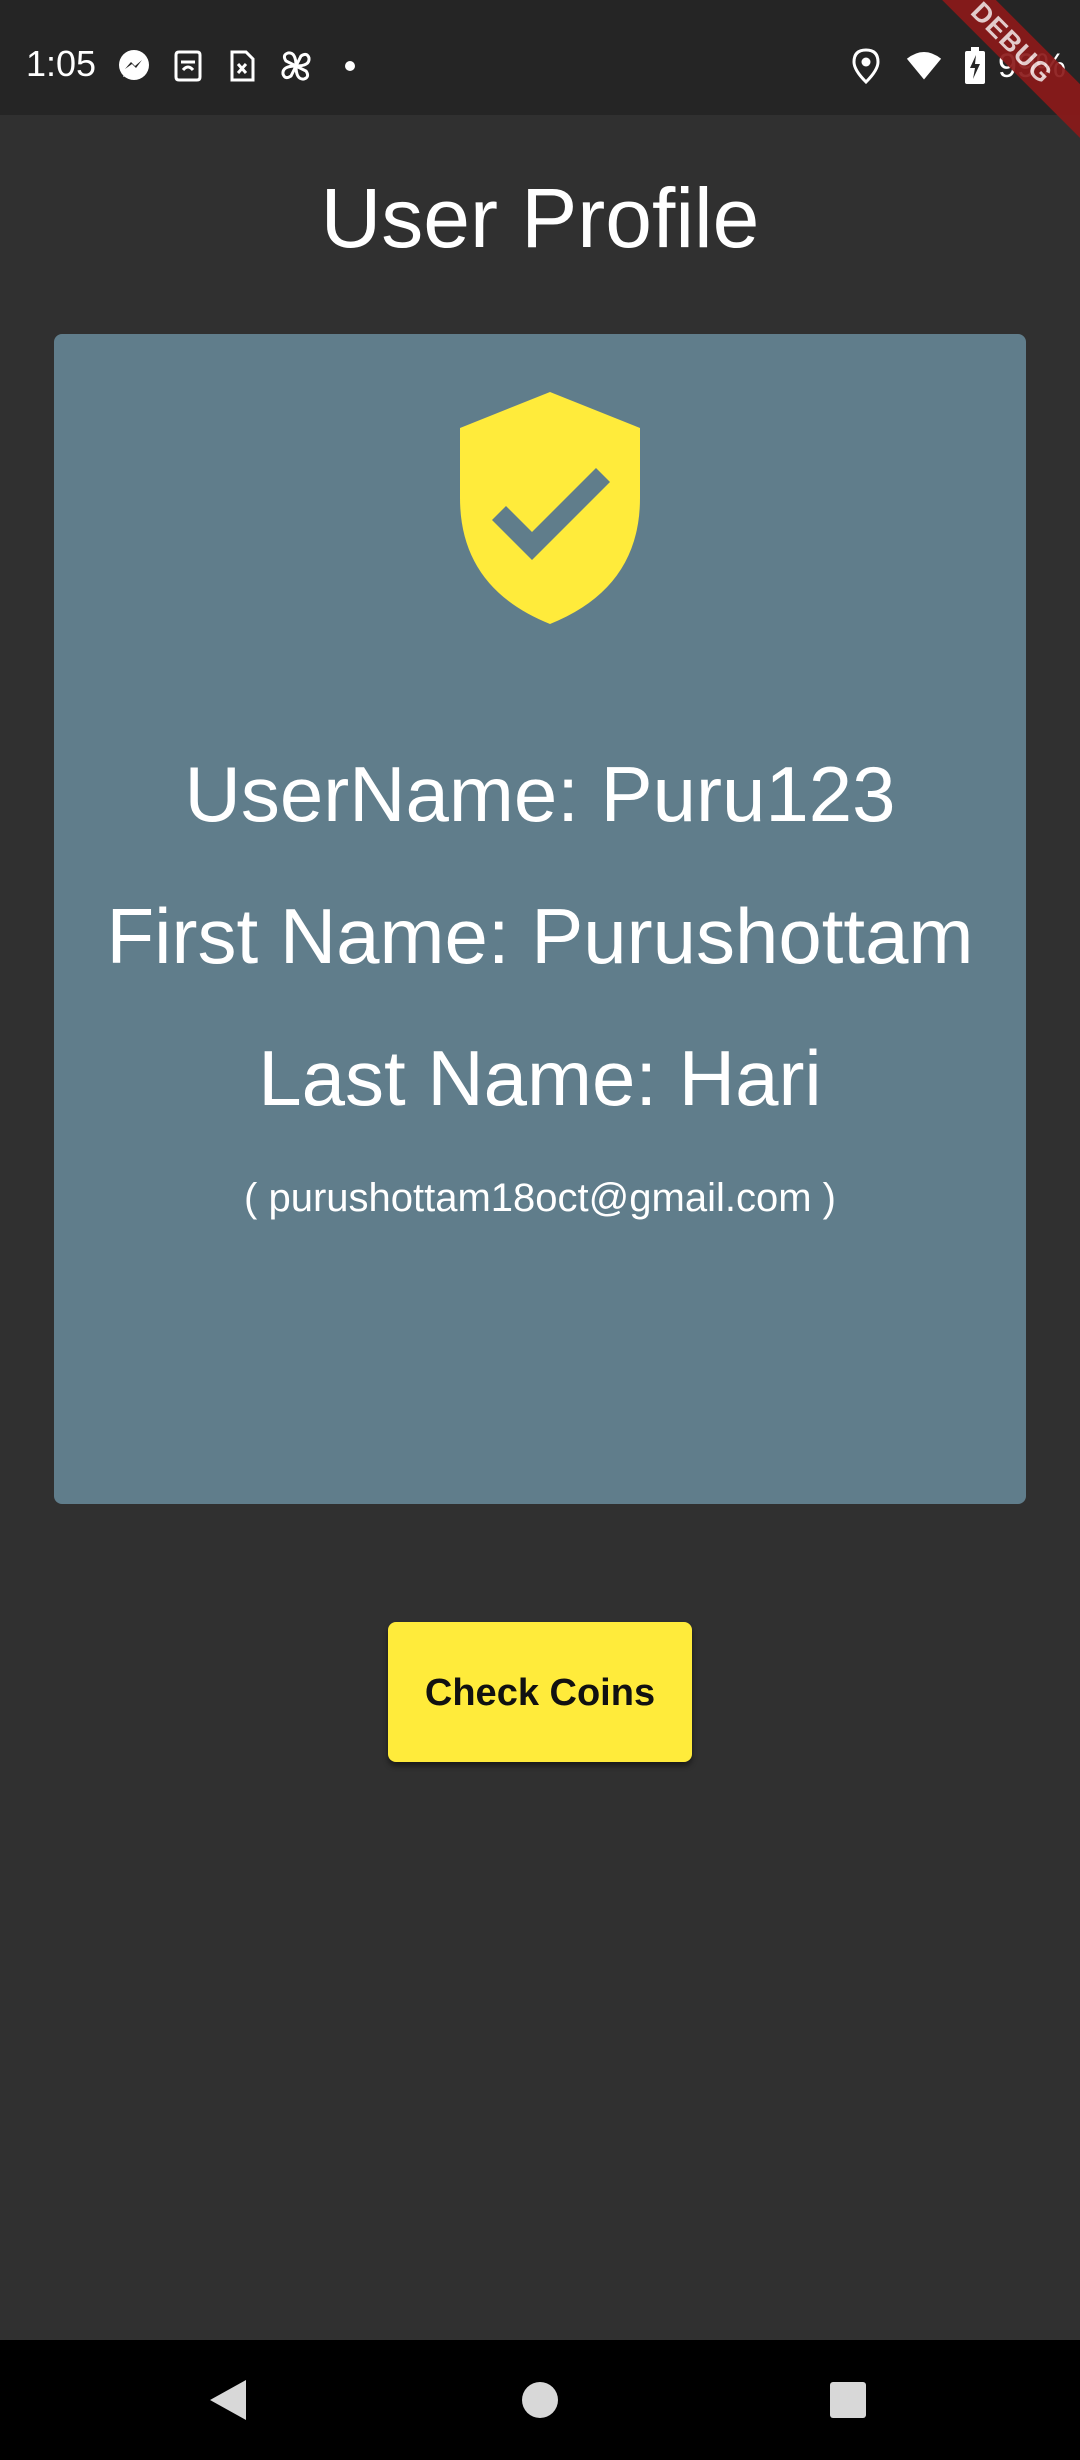  I want to click on verified-shield-check-icon, so click(550, 508).